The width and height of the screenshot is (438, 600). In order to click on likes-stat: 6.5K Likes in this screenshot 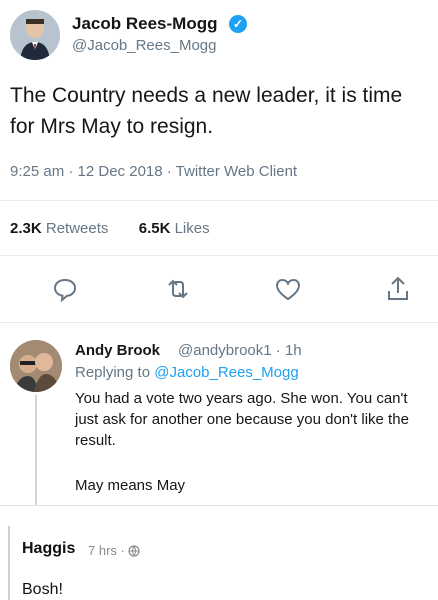, I will do `click(174, 228)`.